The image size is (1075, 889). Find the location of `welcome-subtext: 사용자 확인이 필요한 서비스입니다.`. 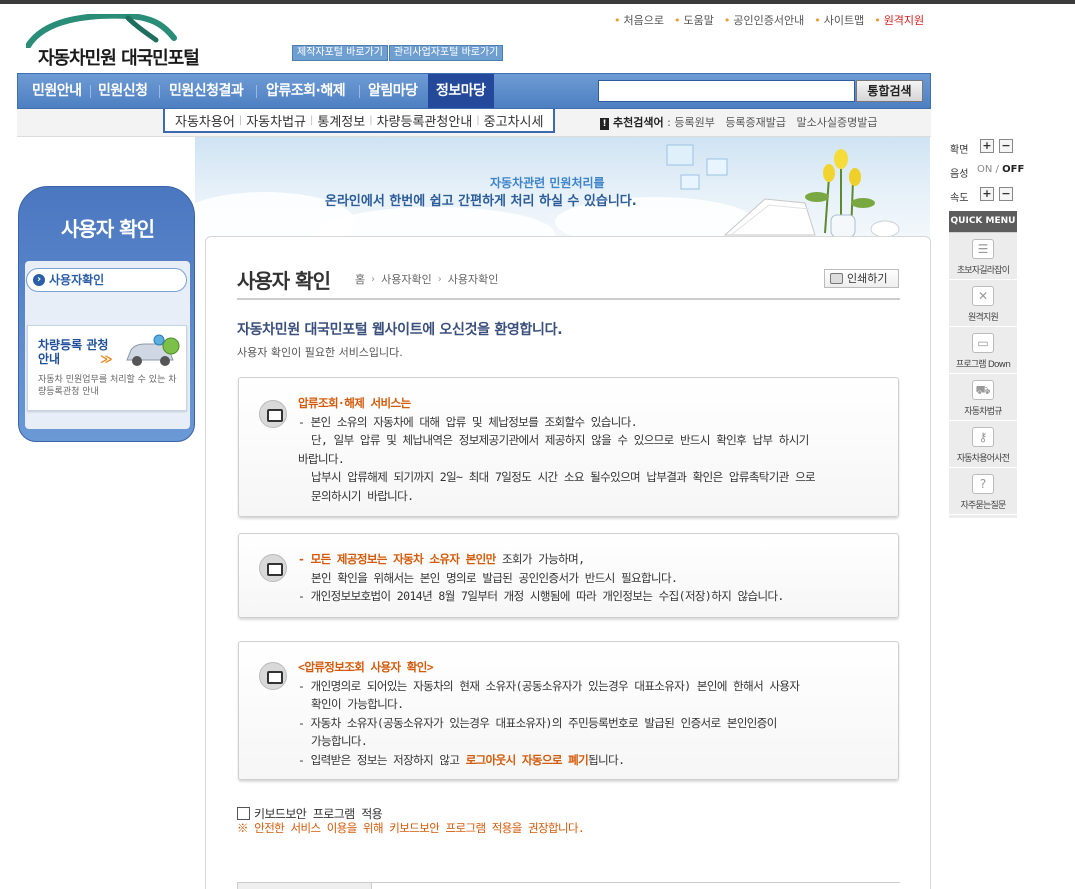

welcome-subtext: 사용자 확인이 필요한 서비스입니다. is located at coordinates (320, 352).